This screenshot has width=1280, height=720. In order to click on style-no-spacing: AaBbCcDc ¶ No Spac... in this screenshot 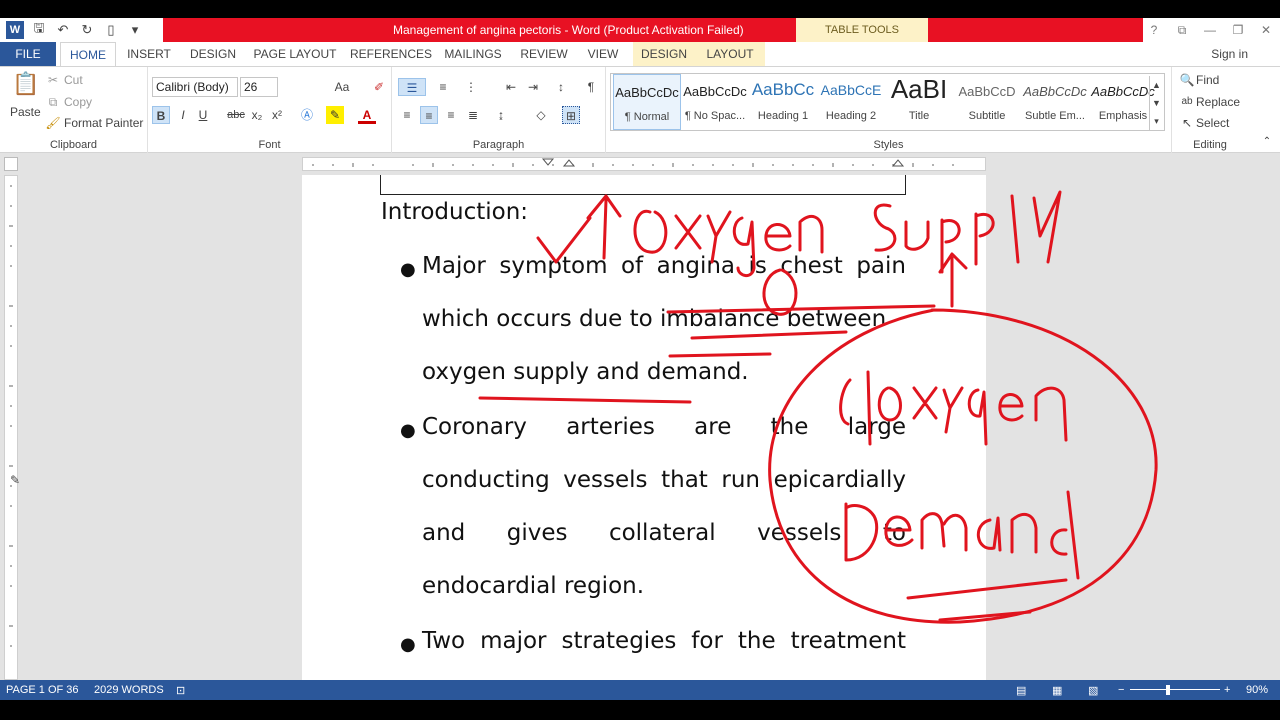, I will do `click(715, 102)`.